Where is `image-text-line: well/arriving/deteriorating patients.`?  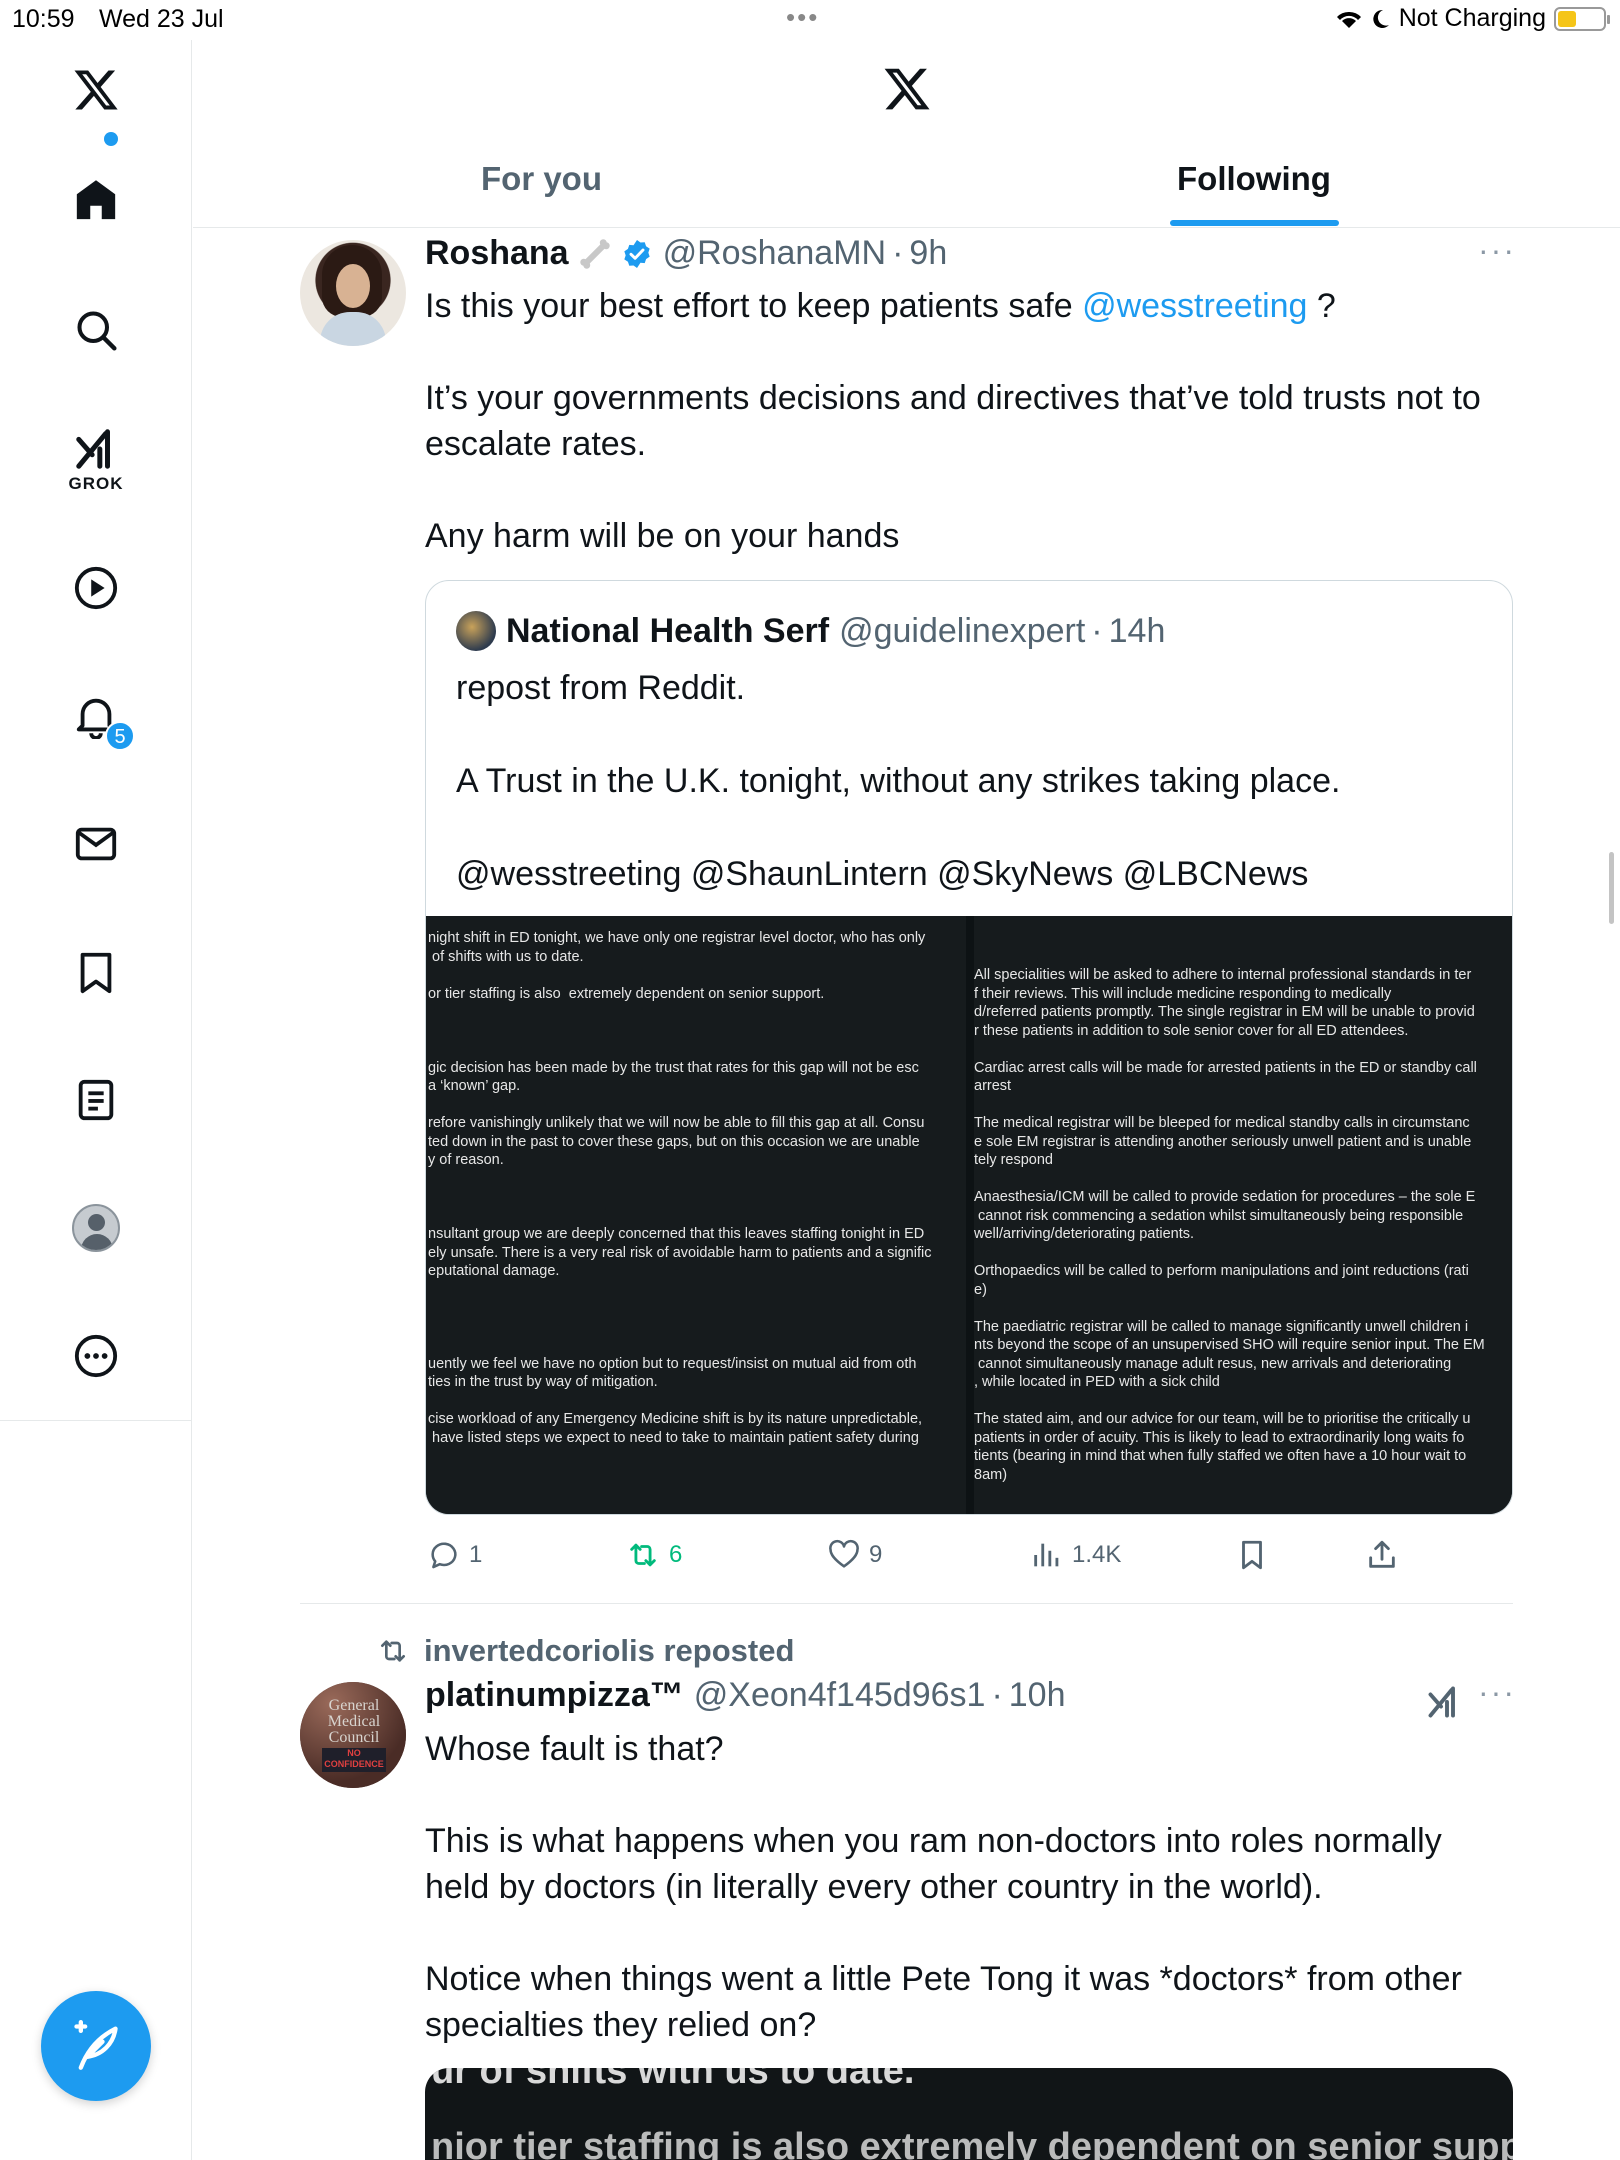 image-text-line: well/arriving/deteriorating patients. is located at coordinates (1084, 1234).